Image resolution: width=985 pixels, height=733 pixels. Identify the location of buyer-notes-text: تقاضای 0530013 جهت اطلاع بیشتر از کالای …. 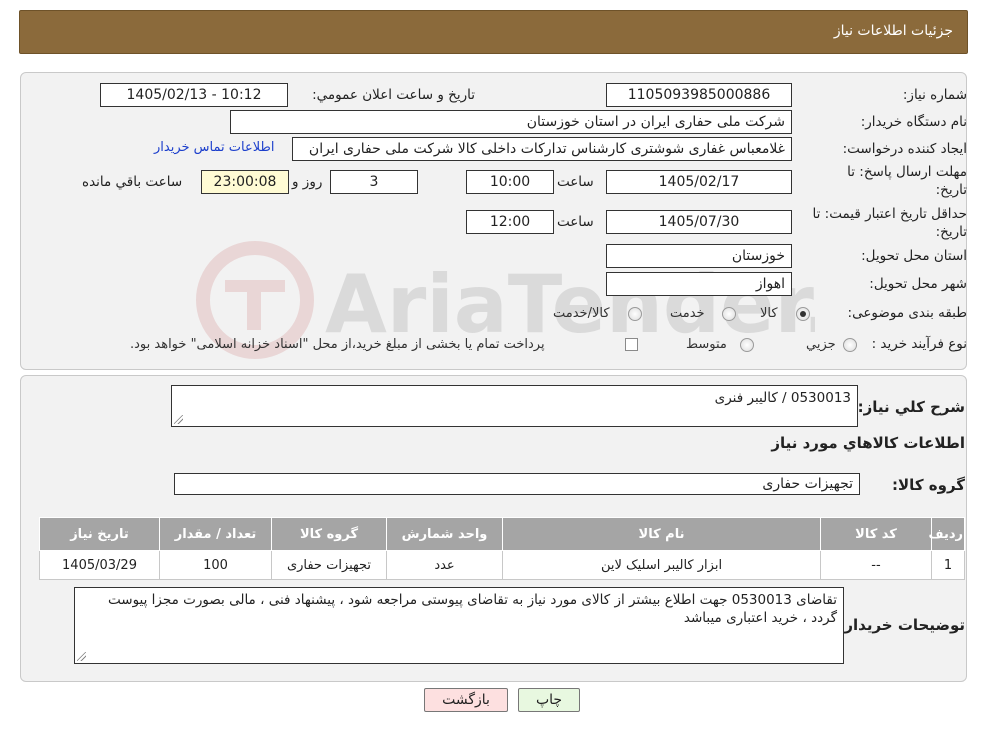
(472, 609).